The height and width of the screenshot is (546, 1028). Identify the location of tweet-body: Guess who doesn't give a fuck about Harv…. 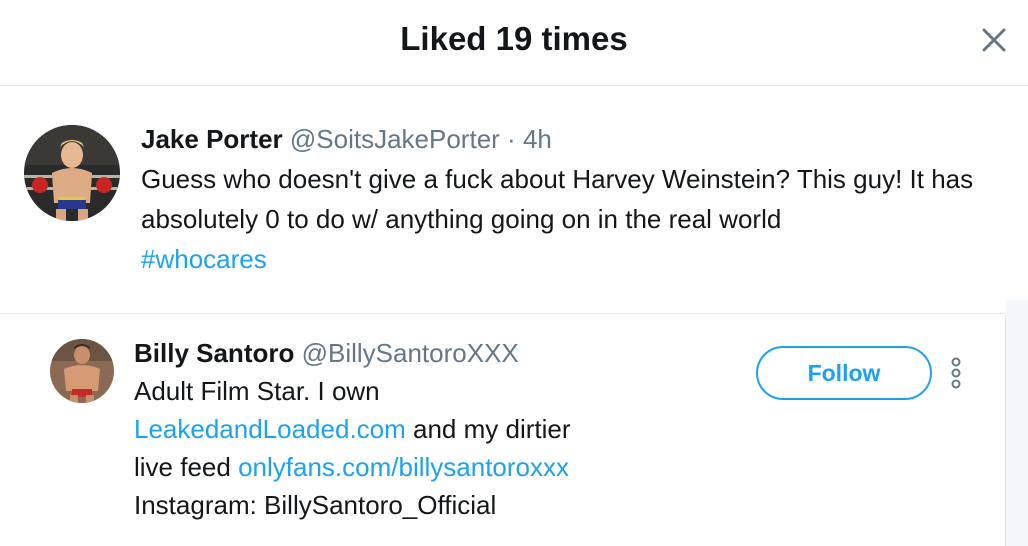
(557, 199).